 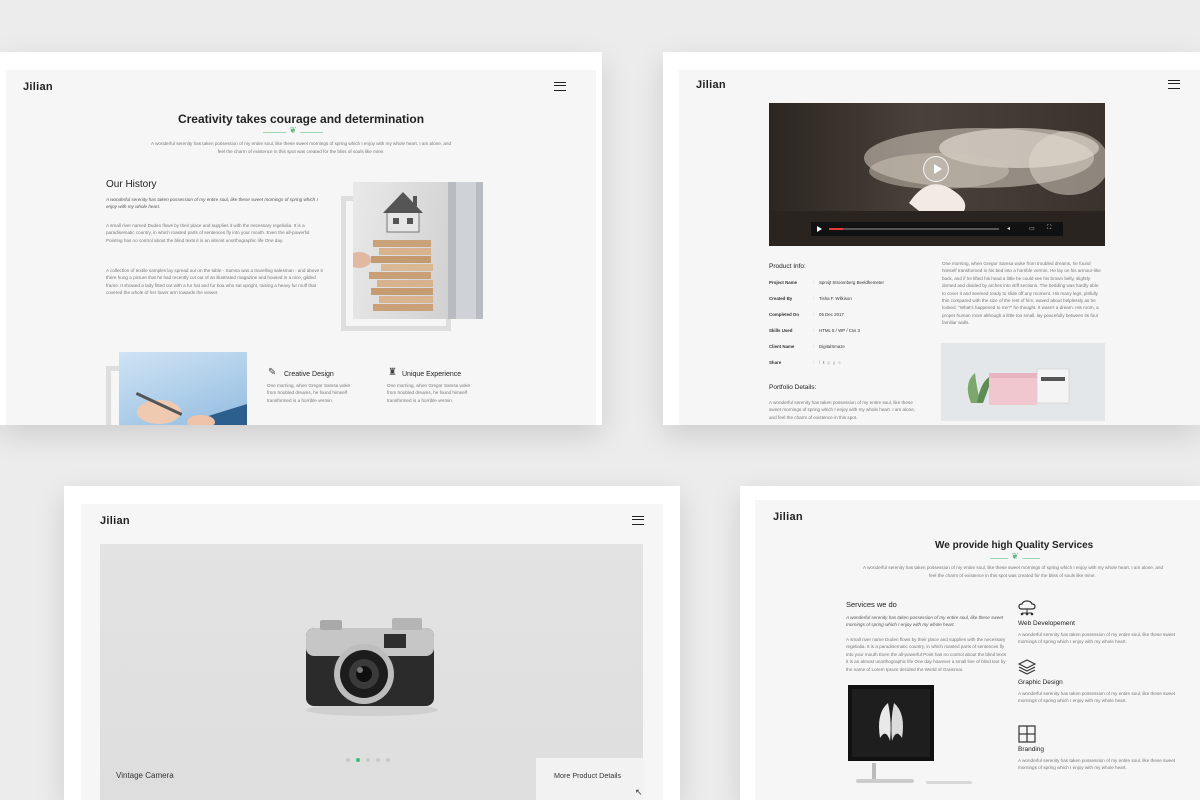 I want to click on layers-icon, so click(x=1027, y=667).